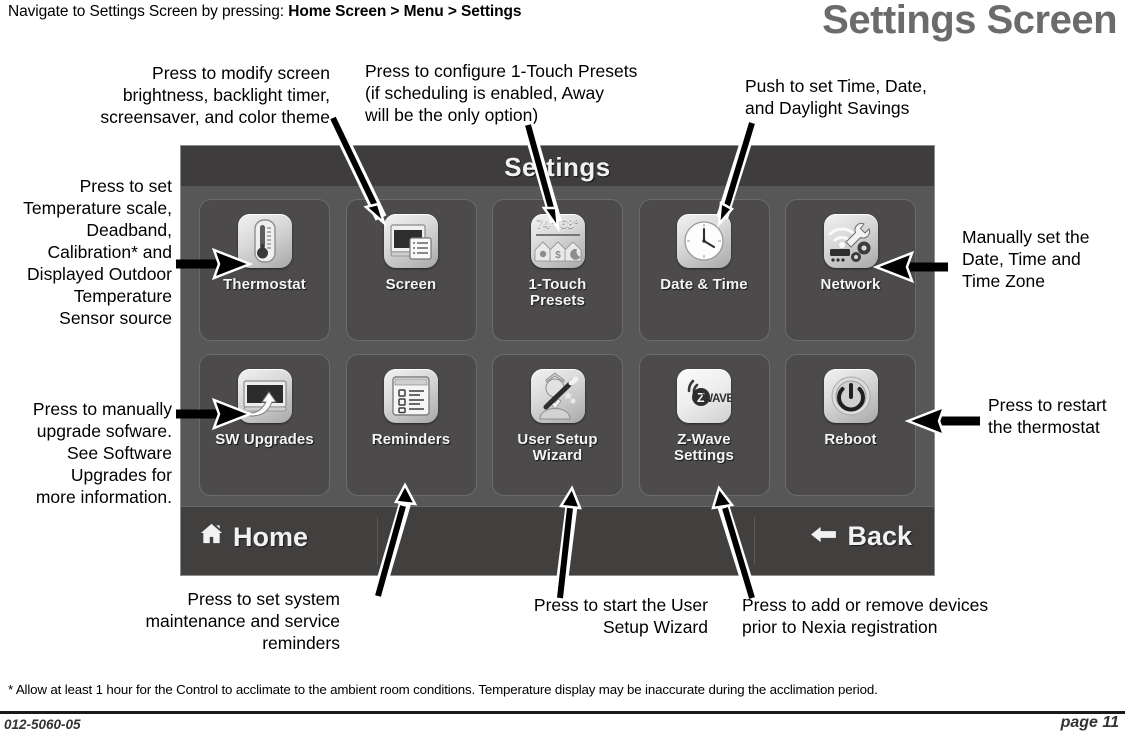 This screenshot has width=1125, height=738. What do you see at coordinates (850, 270) in the screenshot?
I see `tile-network: Network` at bounding box center [850, 270].